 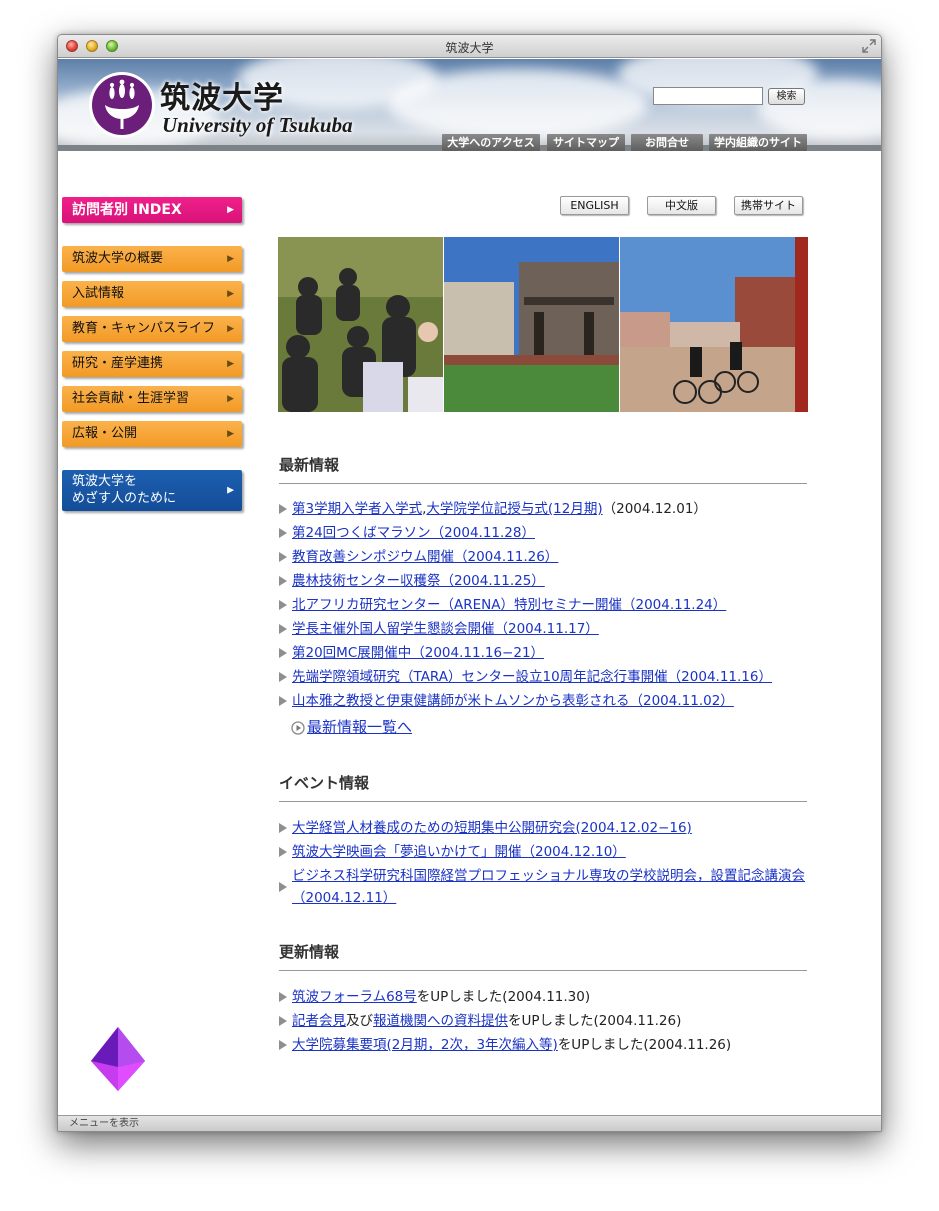 I want to click on list-item: 第24回つくばマラソン（2004.11.28）, so click(x=544, y=533).